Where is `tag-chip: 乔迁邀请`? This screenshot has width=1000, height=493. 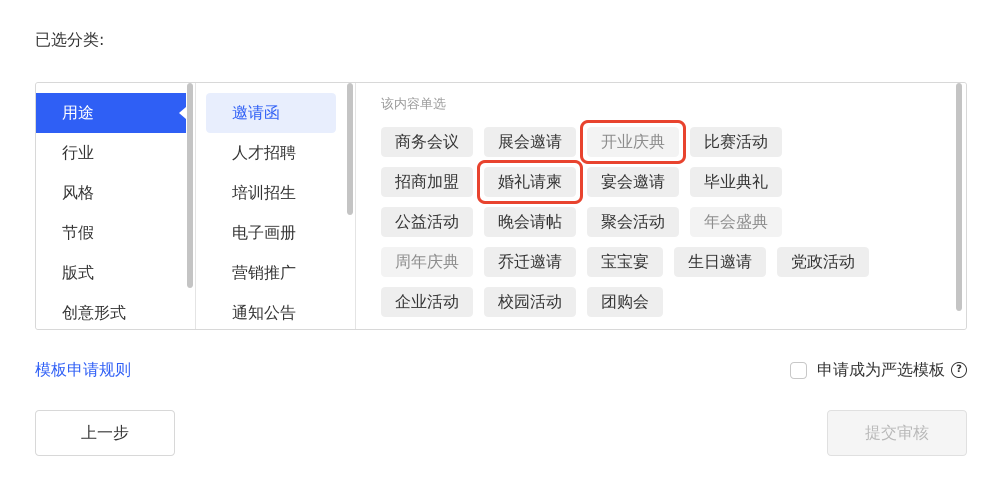
tag-chip: 乔迁邀请 is located at coordinates (530, 262).